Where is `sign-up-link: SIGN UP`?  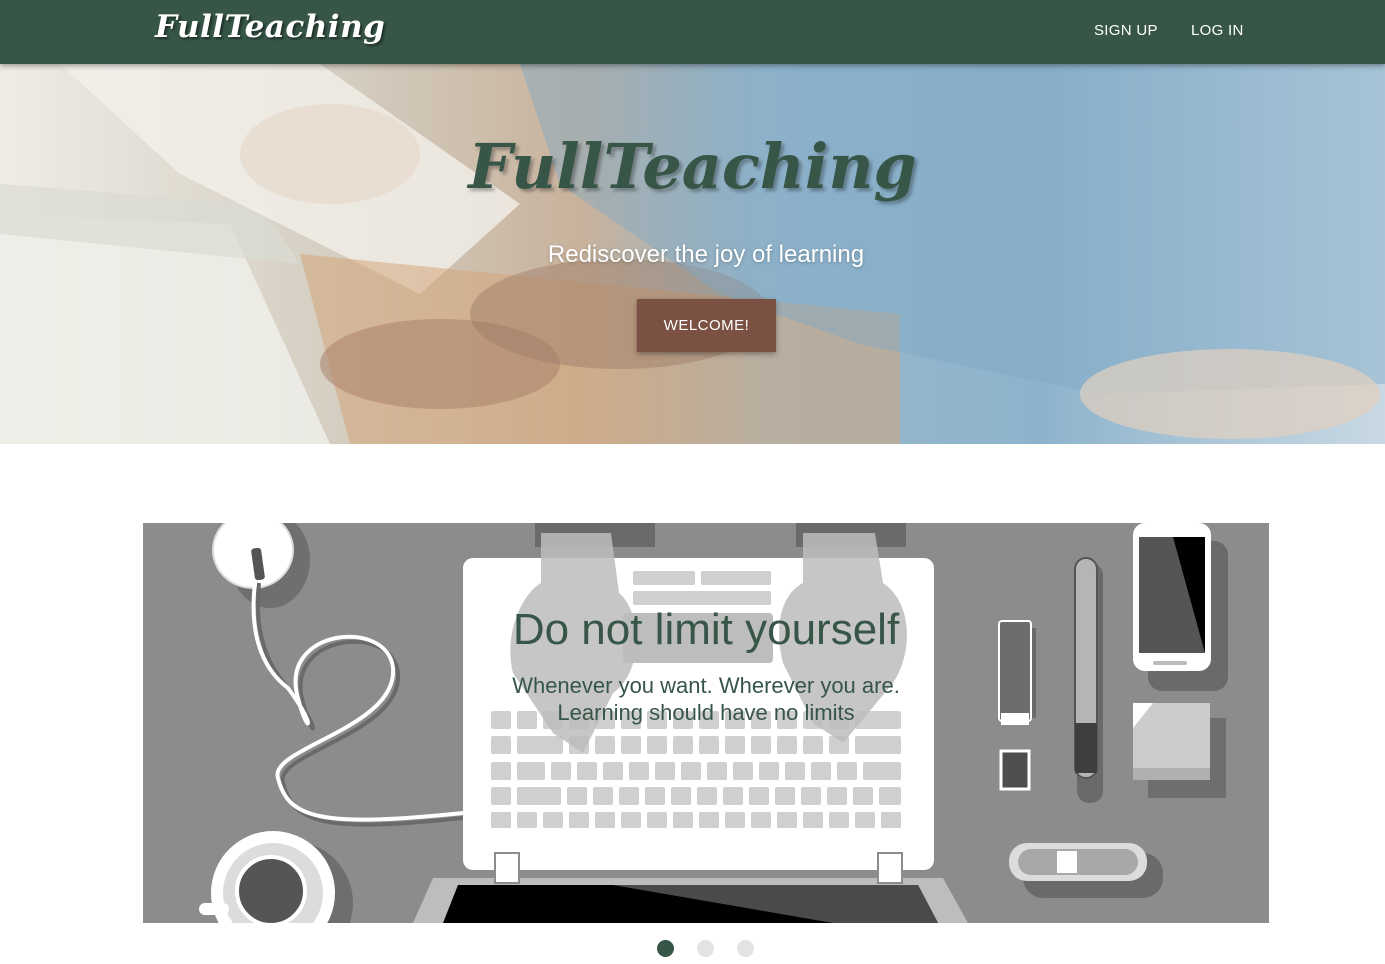
sign-up-link: SIGN UP is located at coordinates (1126, 30).